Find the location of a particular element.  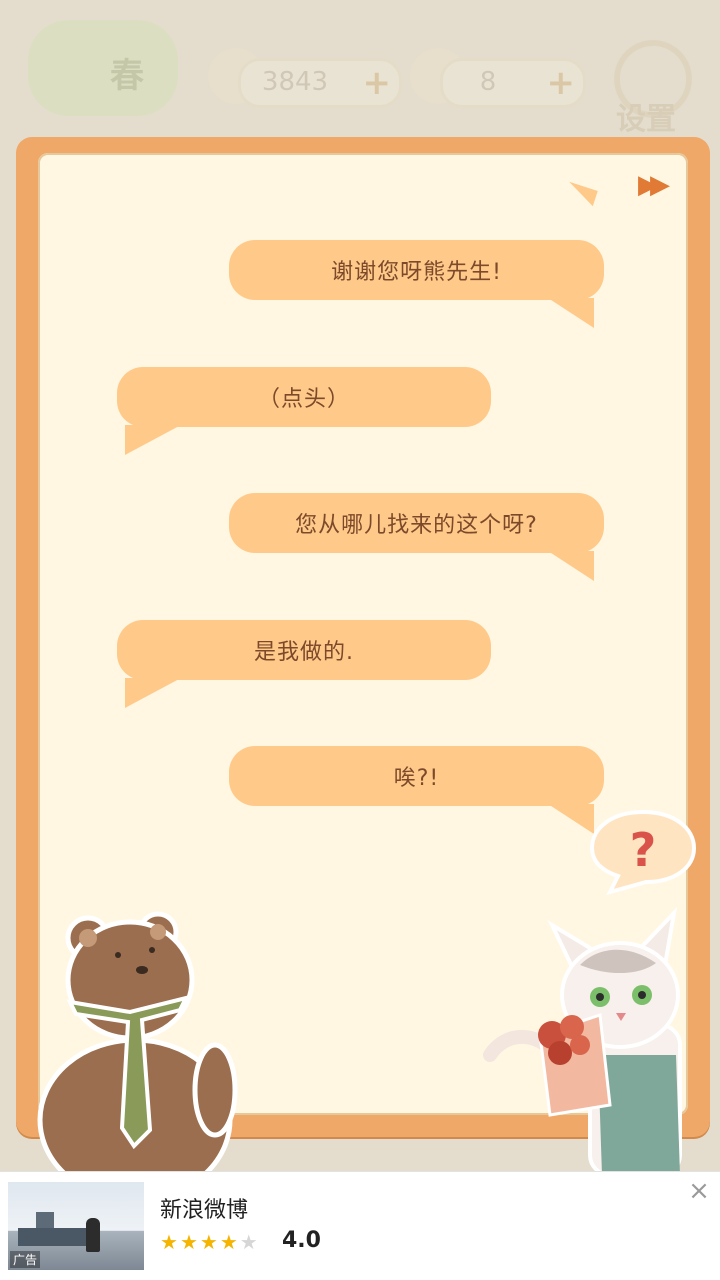

cheese-count: 8 is located at coordinates (488, 82).